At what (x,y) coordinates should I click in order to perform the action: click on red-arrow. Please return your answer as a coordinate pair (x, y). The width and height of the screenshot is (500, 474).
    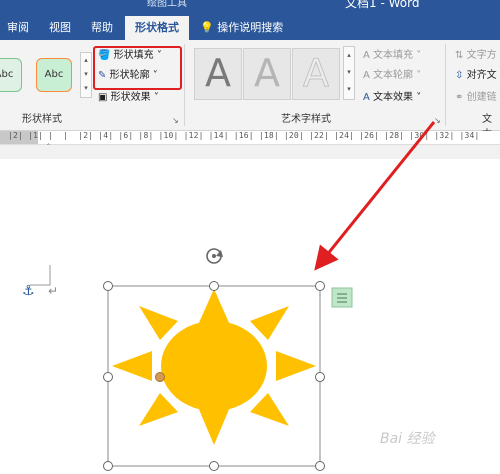
    Looking at the image, I should click on (375, 196).